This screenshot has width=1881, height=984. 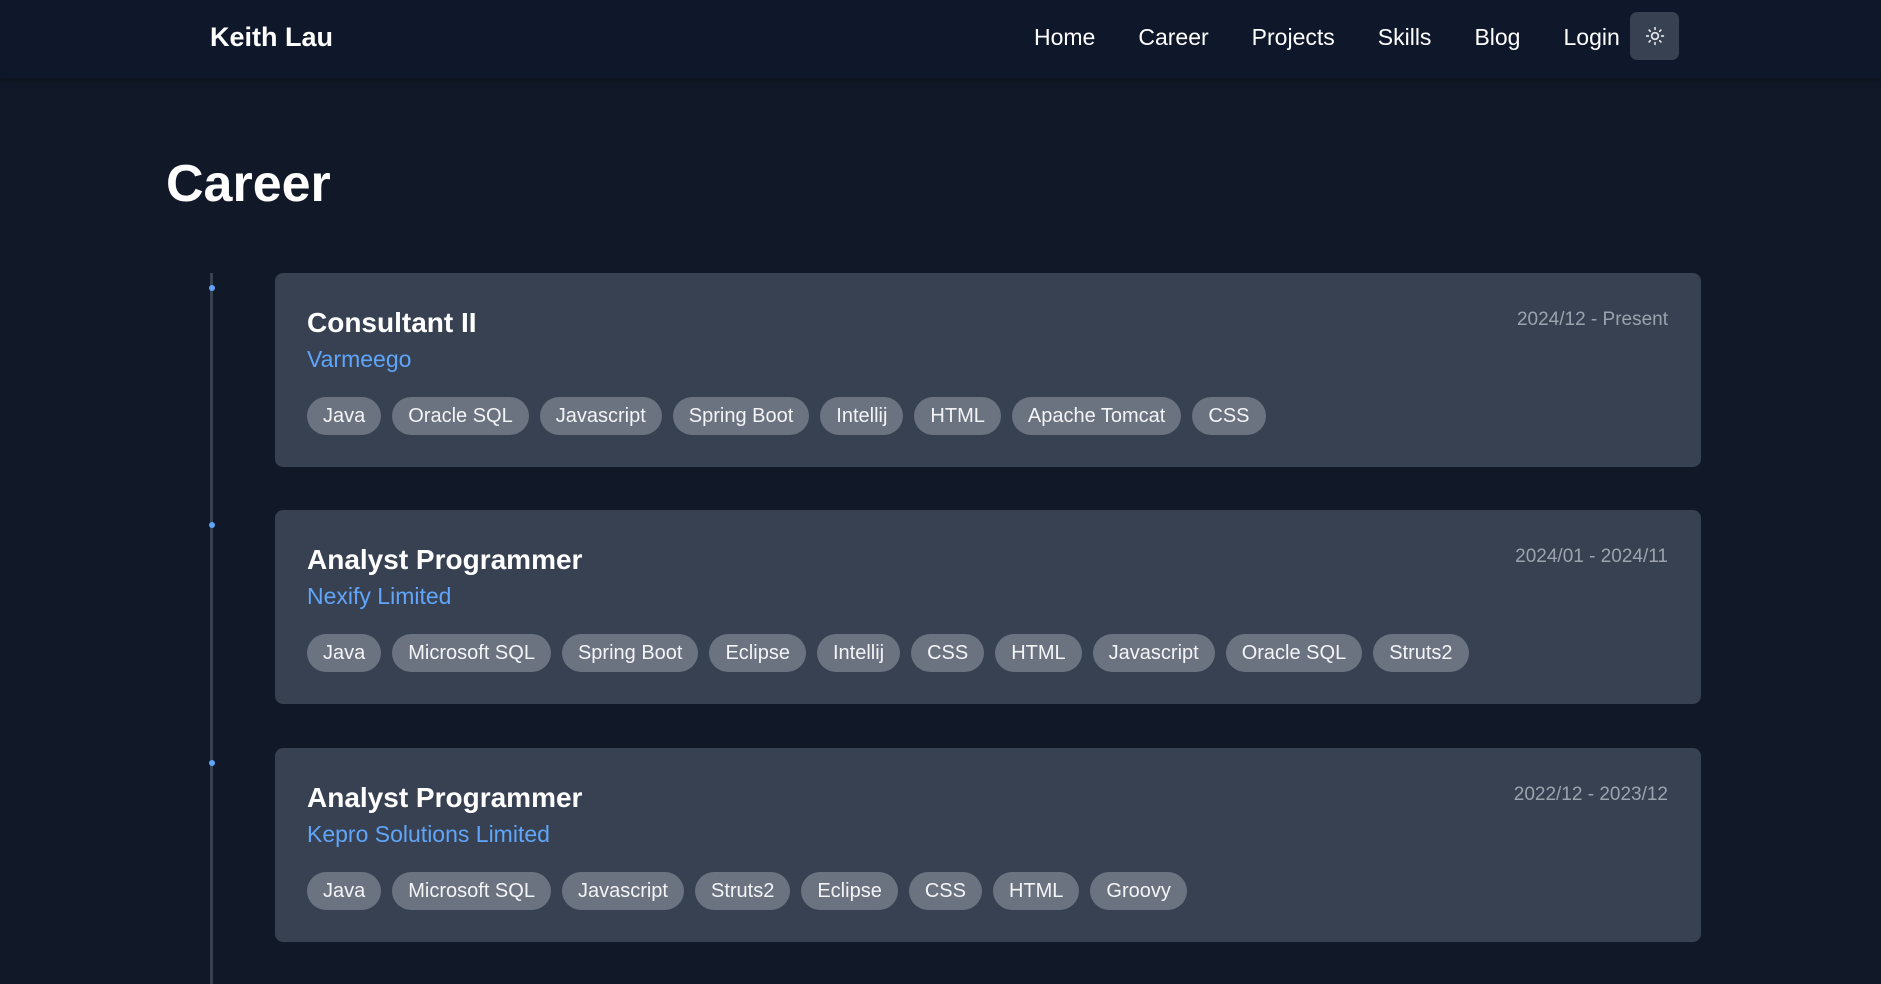 I want to click on skill-tag: Apache Tomcat, so click(x=1096, y=416).